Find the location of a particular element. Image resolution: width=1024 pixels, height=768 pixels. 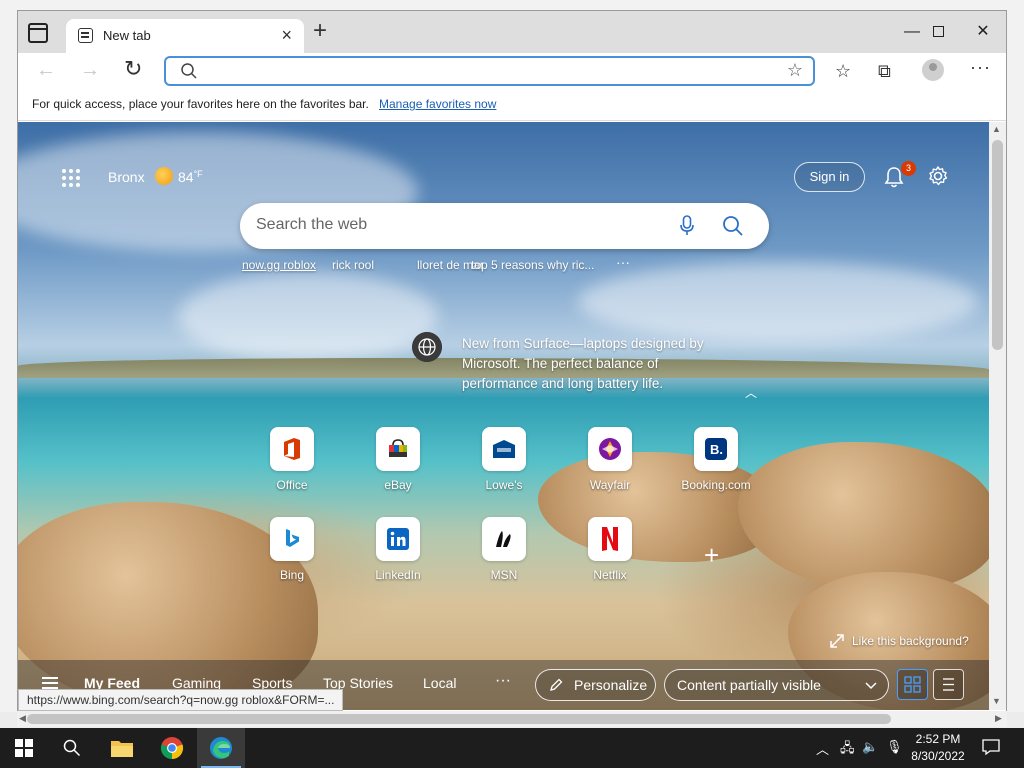

new-tab-button: + is located at coordinates (320, 31).